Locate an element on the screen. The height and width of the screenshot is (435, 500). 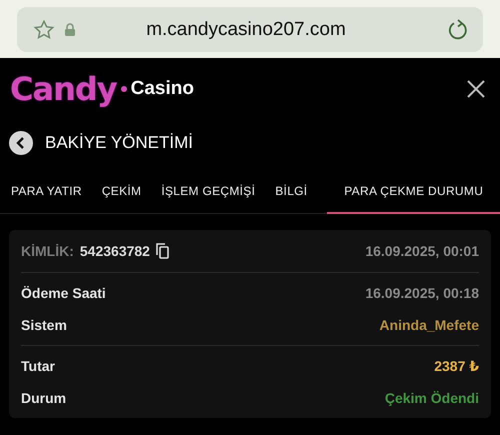
detail-value: Çekim Ödendi is located at coordinates (431, 398).